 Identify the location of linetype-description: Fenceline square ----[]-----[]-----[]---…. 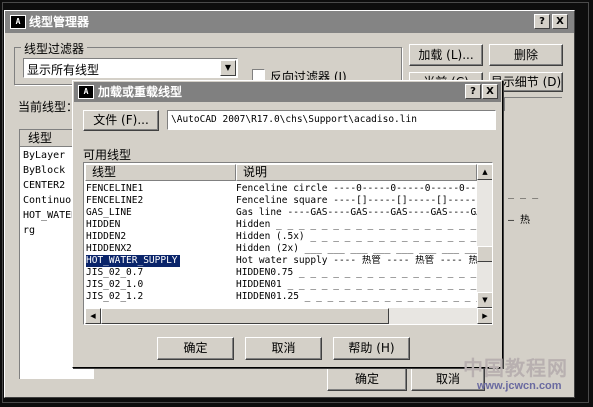
(358, 200).